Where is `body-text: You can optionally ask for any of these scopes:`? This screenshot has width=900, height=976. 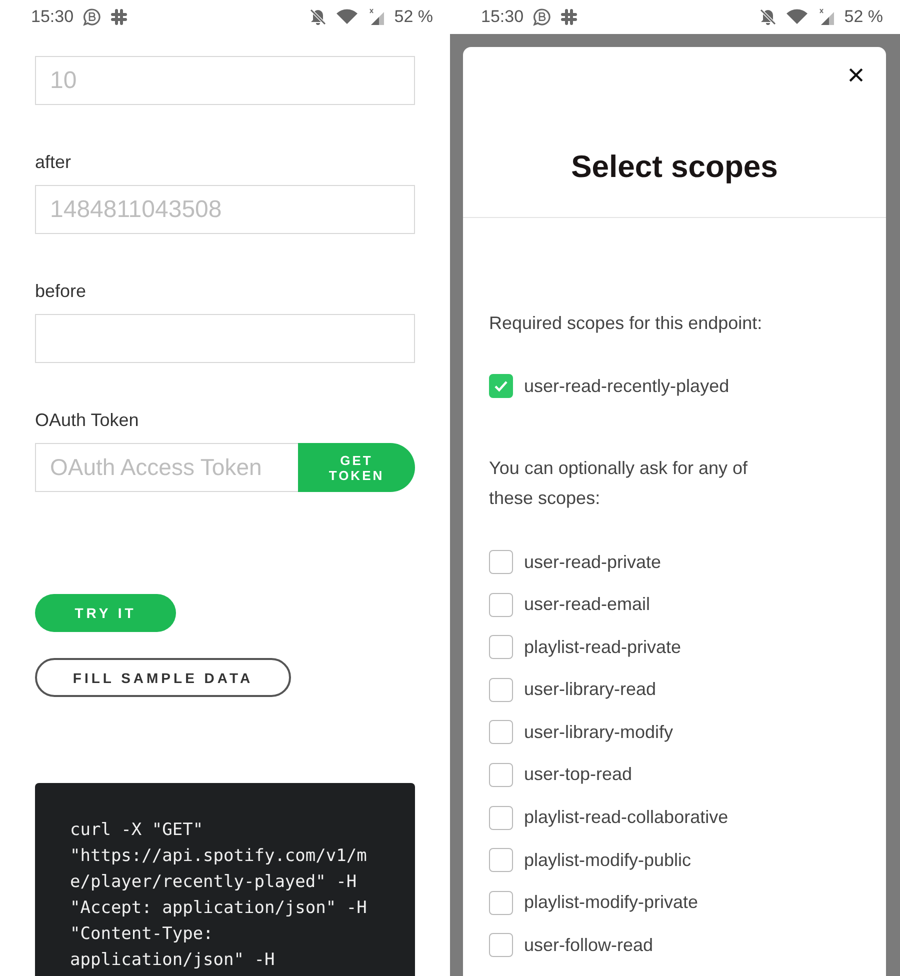
body-text: You can optionally ask for any of these scopes: is located at coordinates (619, 483).